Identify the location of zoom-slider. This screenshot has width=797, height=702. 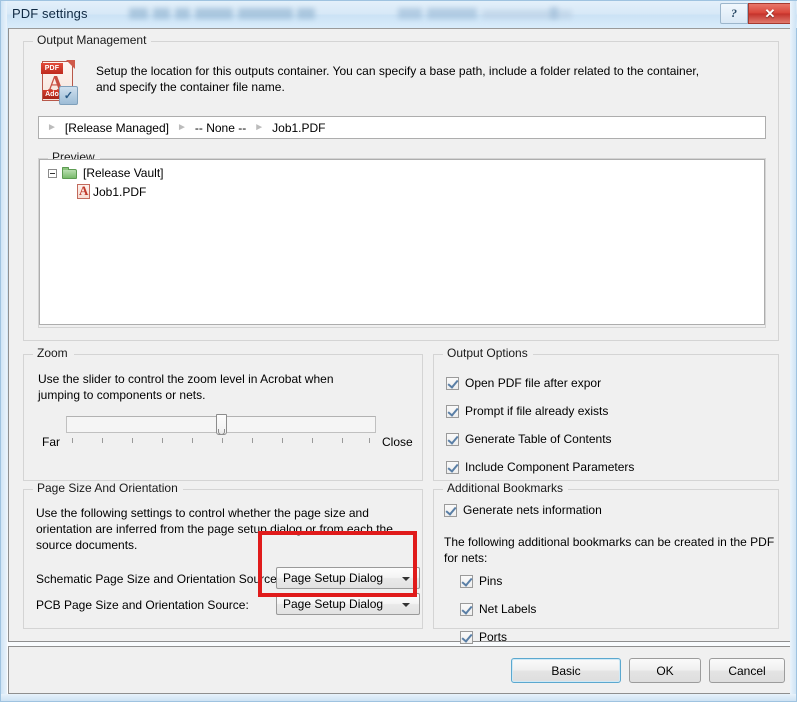
(221, 430).